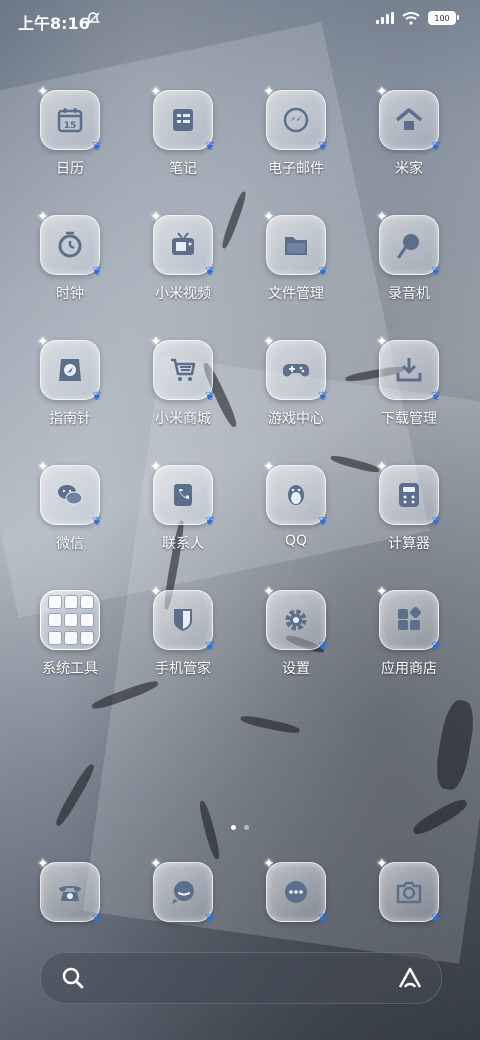 The width and height of the screenshot is (480, 1040). Describe the element at coordinates (70, 419) in the screenshot. I see `app-label: 指南针` at that location.